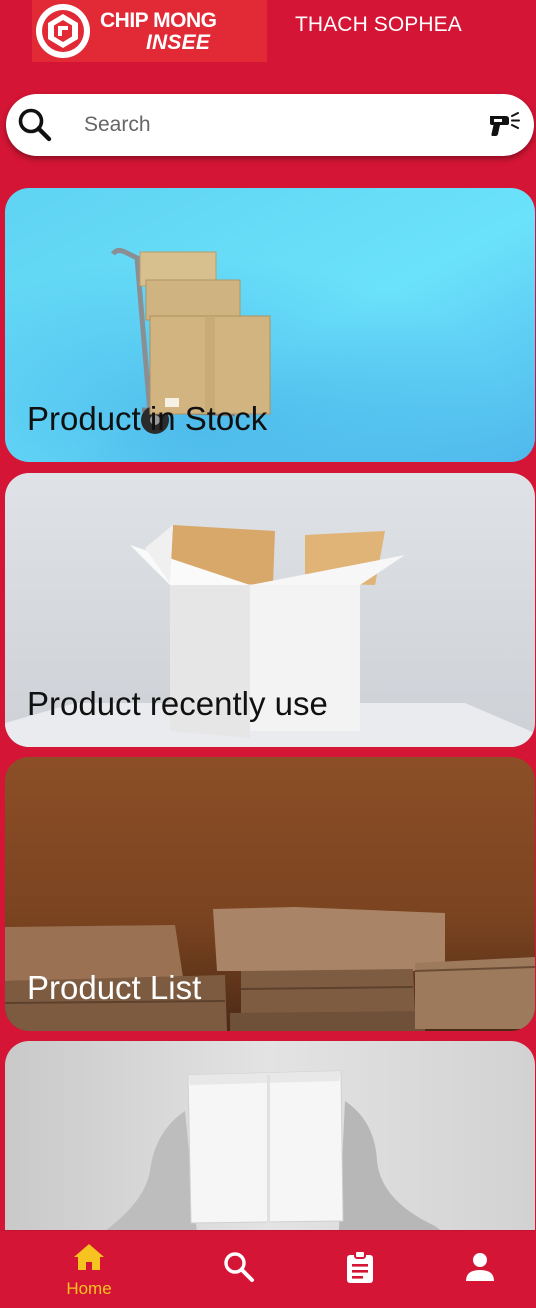  I want to click on clipboard-icon, so click(360, 1269).